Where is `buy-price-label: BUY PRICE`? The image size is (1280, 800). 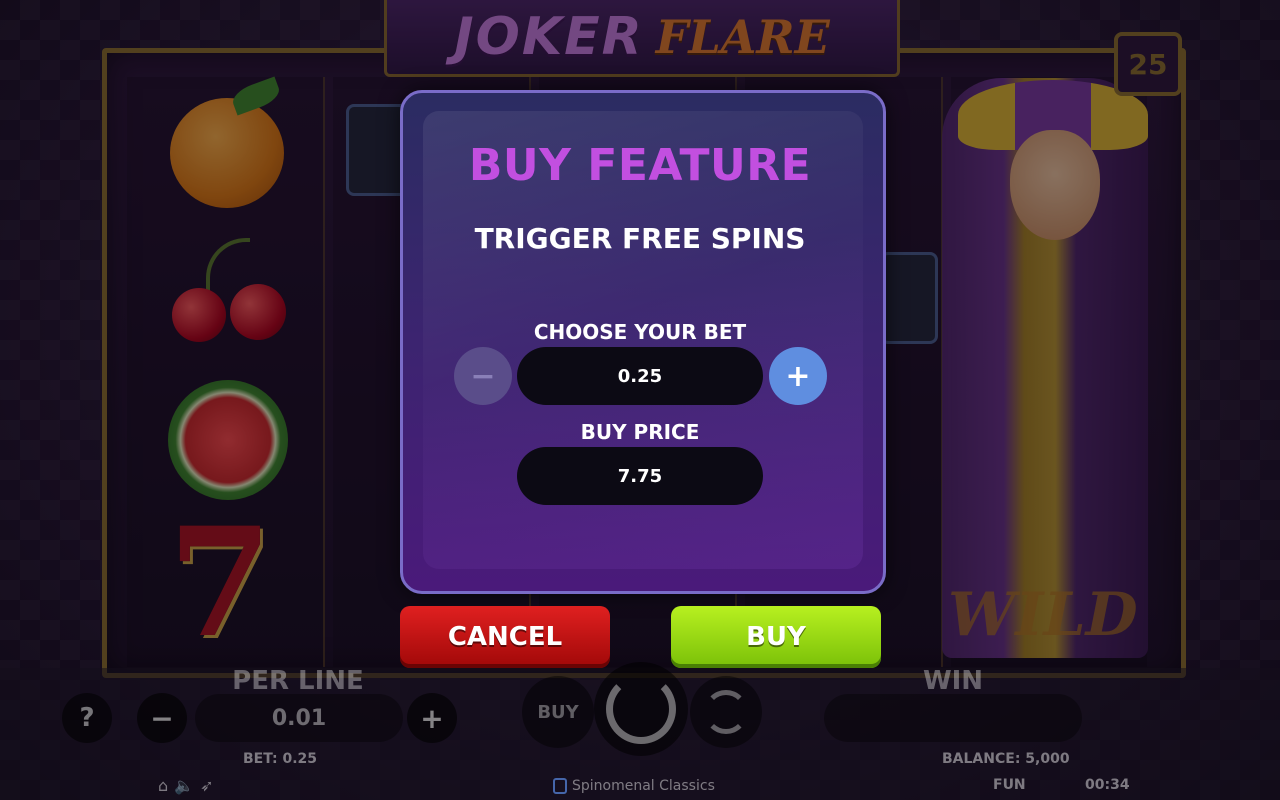 buy-price-label: BUY PRICE is located at coordinates (640, 432).